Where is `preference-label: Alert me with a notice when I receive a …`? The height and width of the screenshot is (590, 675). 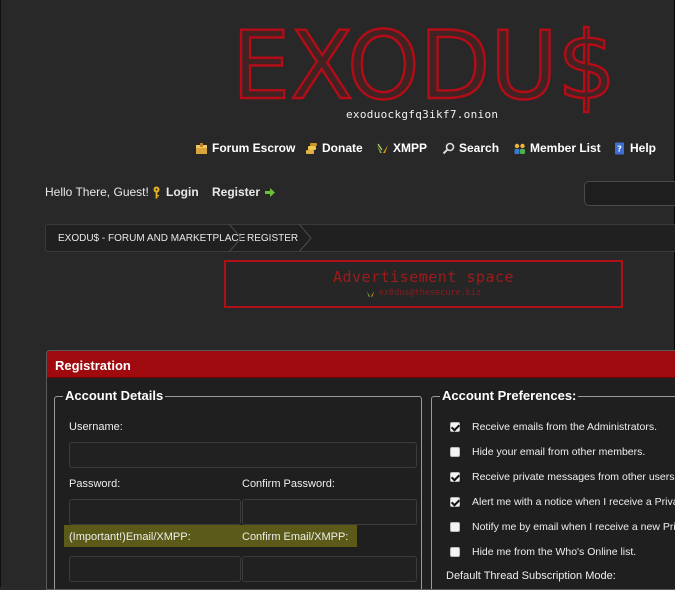
preference-label: Alert me with a notice when I receive a … is located at coordinates (573, 502).